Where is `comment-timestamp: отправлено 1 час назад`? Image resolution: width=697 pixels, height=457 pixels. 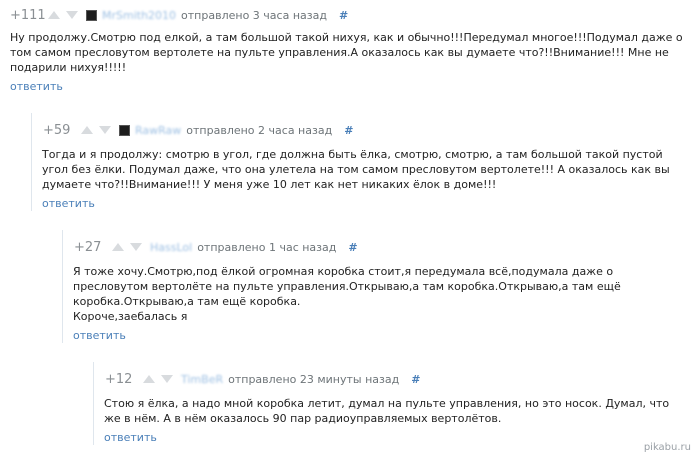 comment-timestamp: отправлено 1 час назад is located at coordinates (267, 247).